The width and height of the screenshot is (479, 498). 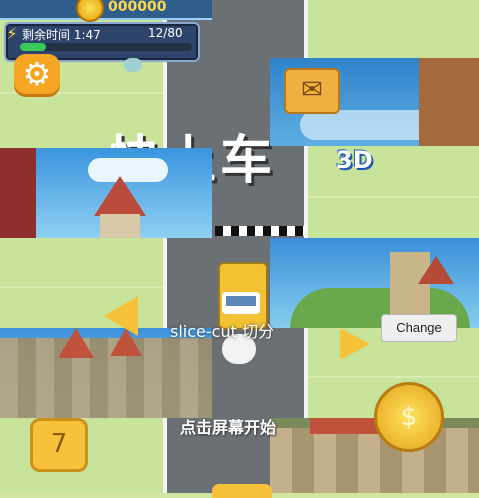 What do you see at coordinates (137, 7) in the screenshot?
I see `coin-count: 000000` at bounding box center [137, 7].